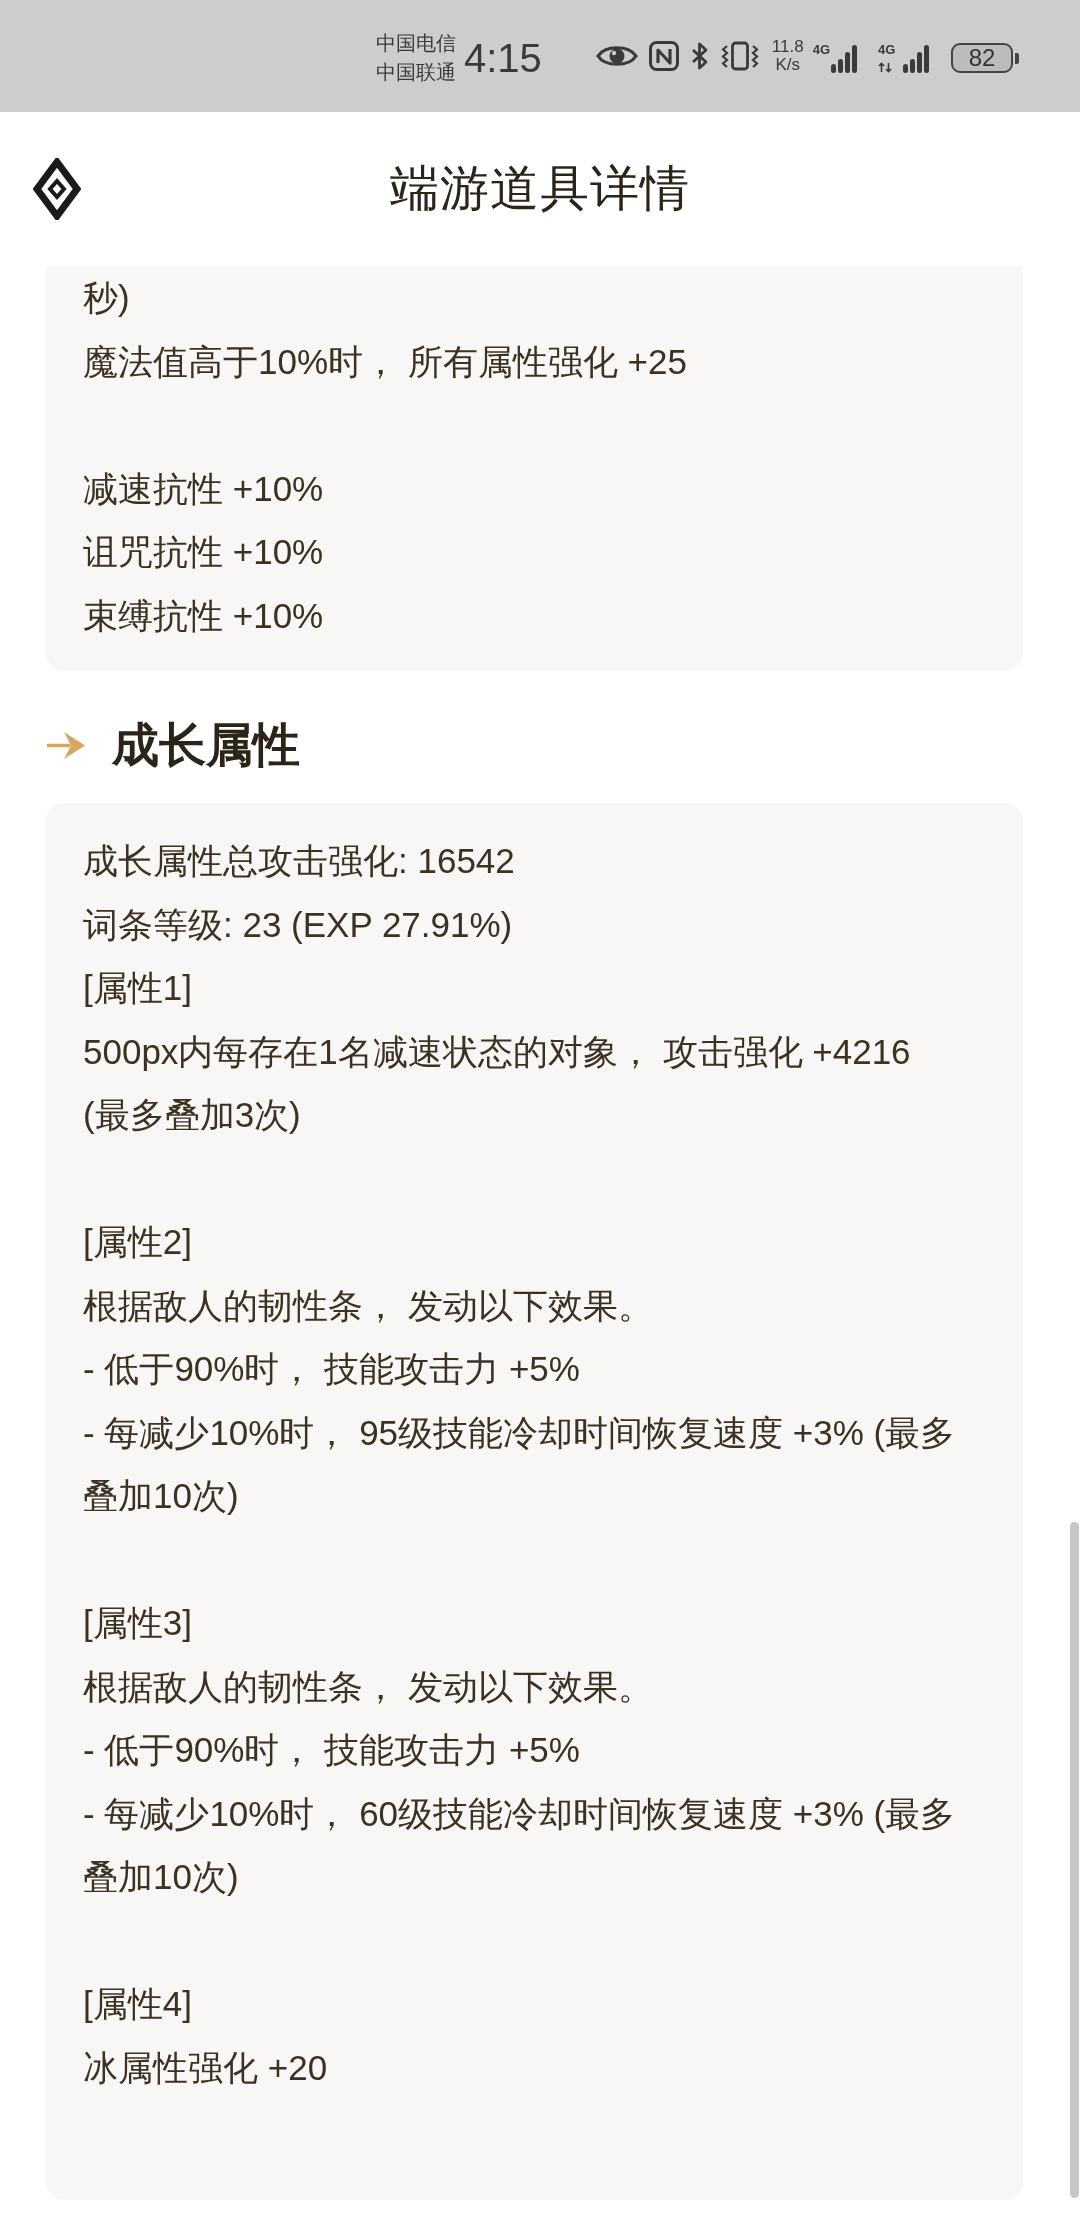 Image resolution: width=1080 pixels, height=2228 pixels. Describe the element at coordinates (520, 1464) in the screenshot. I see `attribute-text: - 每减少10%时， 95级技能冷却时间恢复速度 +3% (最多叠加10次)` at that location.